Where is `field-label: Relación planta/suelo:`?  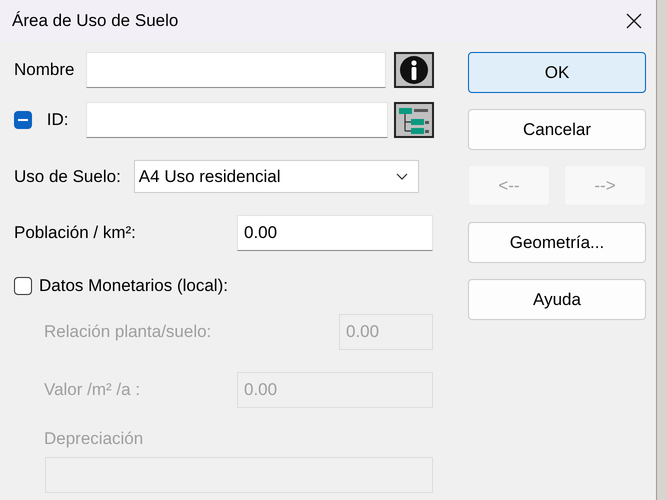 field-label: Relación planta/suelo: is located at coordinates (128, 332).